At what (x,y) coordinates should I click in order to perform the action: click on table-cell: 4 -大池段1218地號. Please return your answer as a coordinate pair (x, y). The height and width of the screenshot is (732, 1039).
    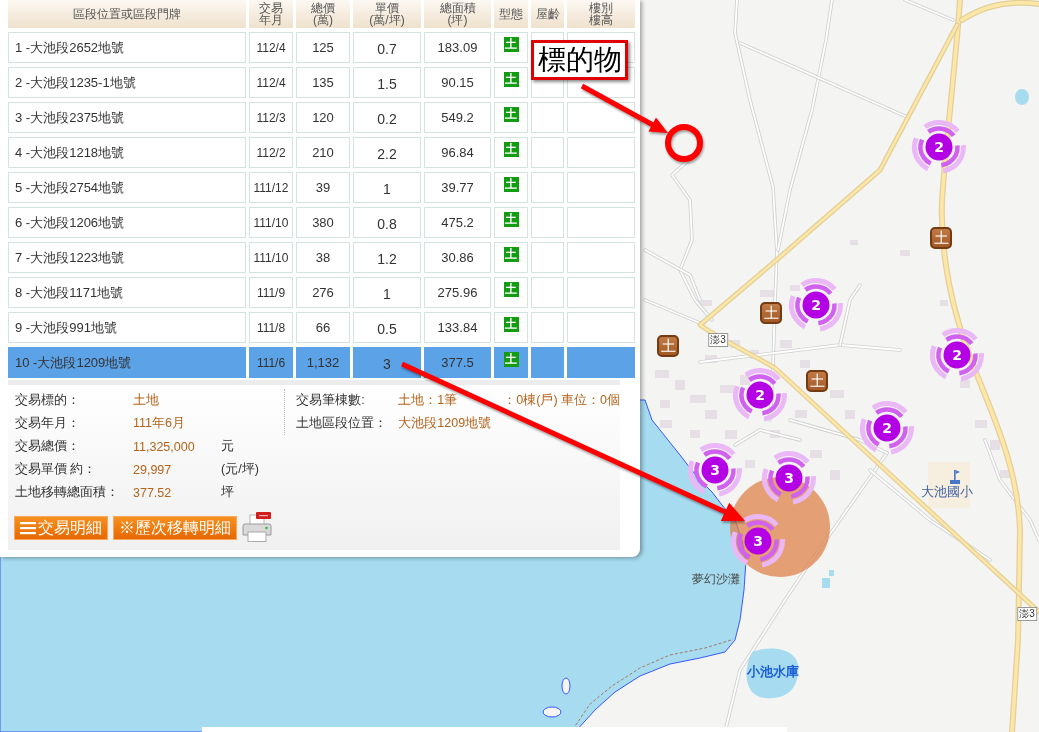
    Looking at the image, I should click on (127, 152).